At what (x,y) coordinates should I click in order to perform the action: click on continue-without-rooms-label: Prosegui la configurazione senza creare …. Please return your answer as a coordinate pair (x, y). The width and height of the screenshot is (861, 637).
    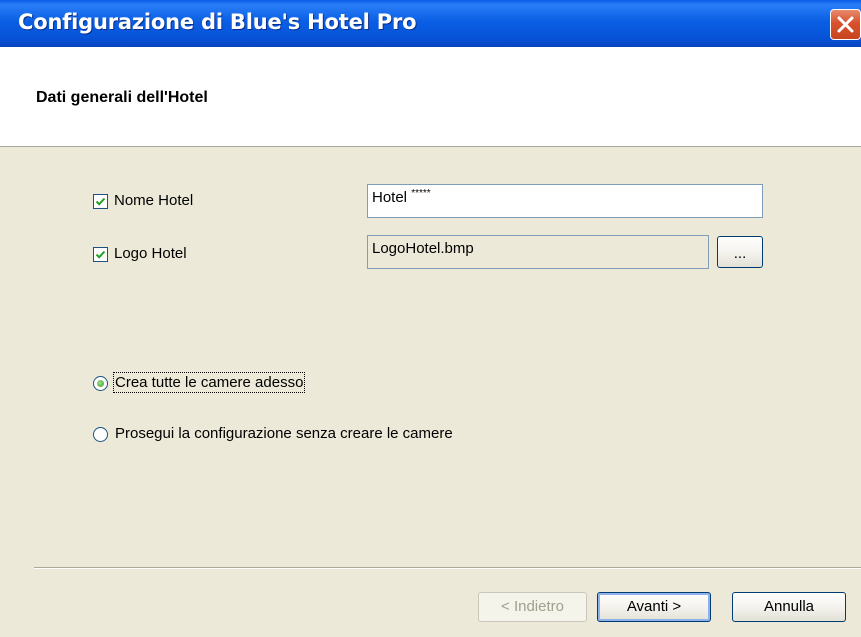
    Looking at the image, I should click on (284, 433).